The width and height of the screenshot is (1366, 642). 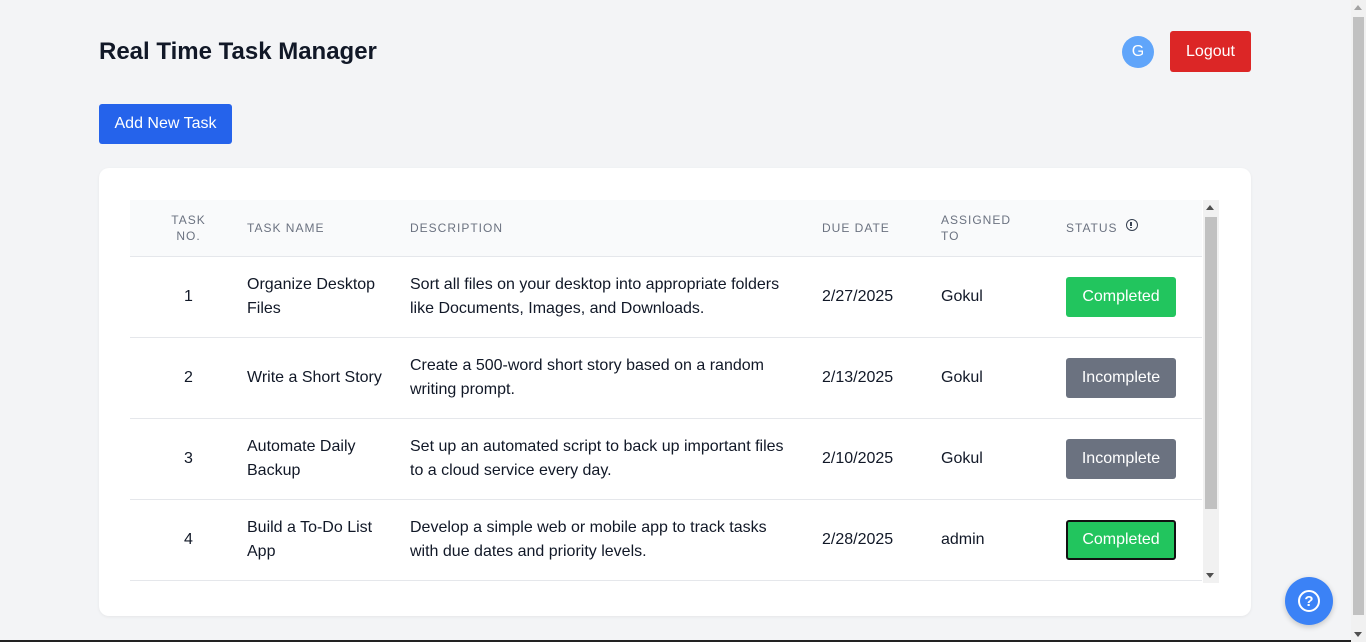 I want to click on header-status: STATUS, so click(x=1134, y=228).